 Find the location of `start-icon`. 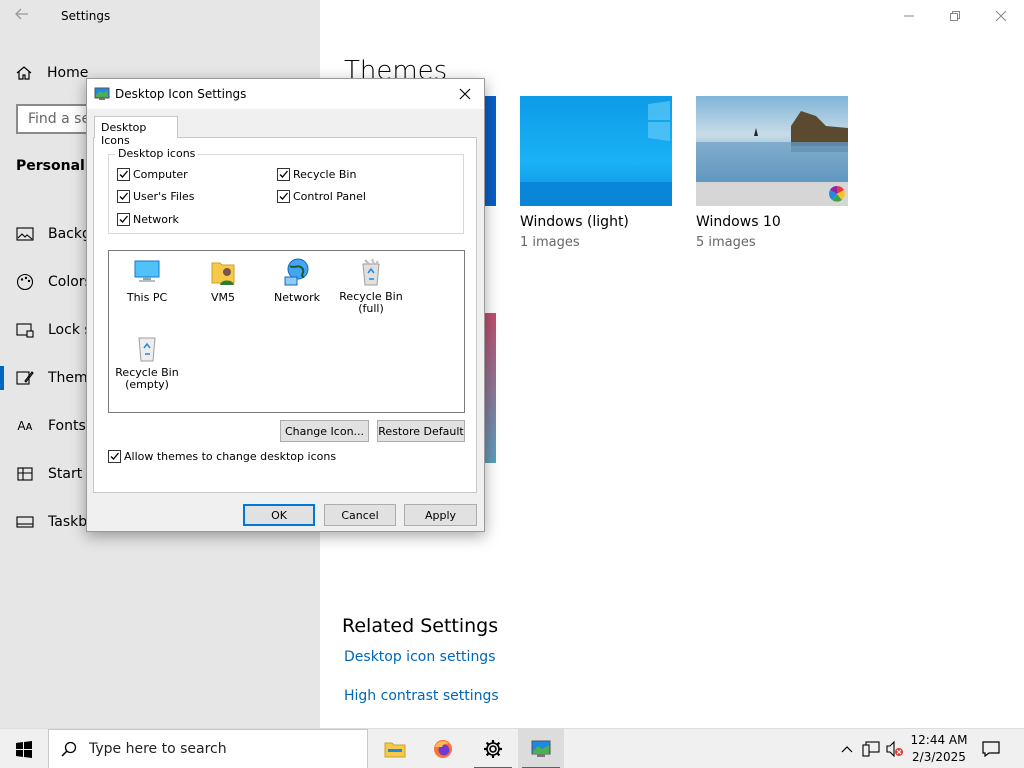

start-icon is located at coordinates (25, 474).